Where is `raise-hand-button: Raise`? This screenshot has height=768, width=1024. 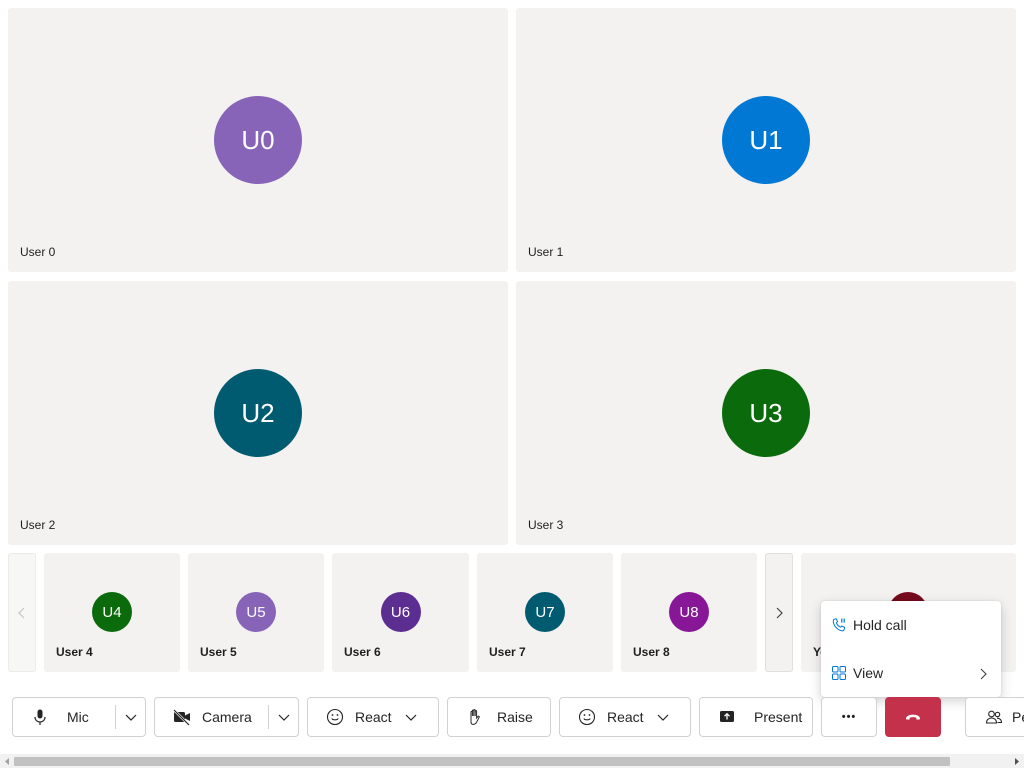 raise-hand-button: Raise is located at coordinates (499, 717).